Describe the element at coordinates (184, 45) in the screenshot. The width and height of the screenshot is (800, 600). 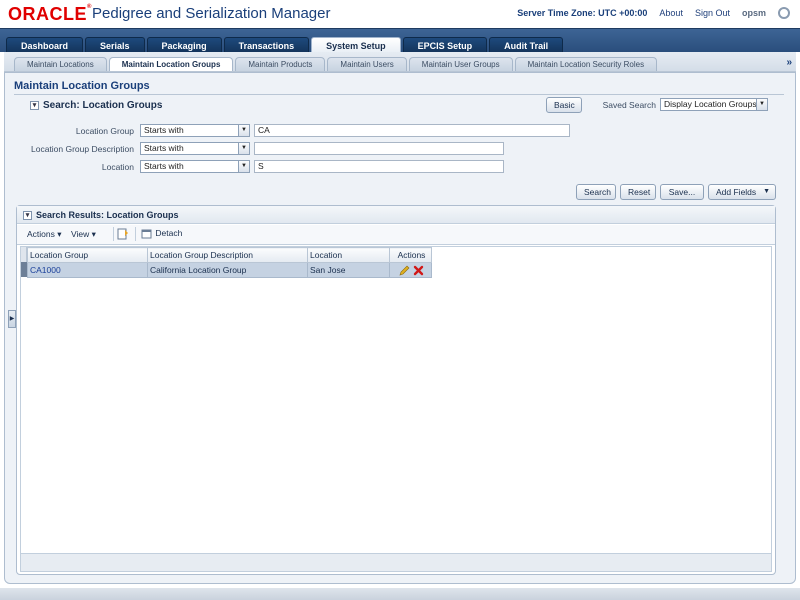
I see `tab-packaging: Packaging` at that location.